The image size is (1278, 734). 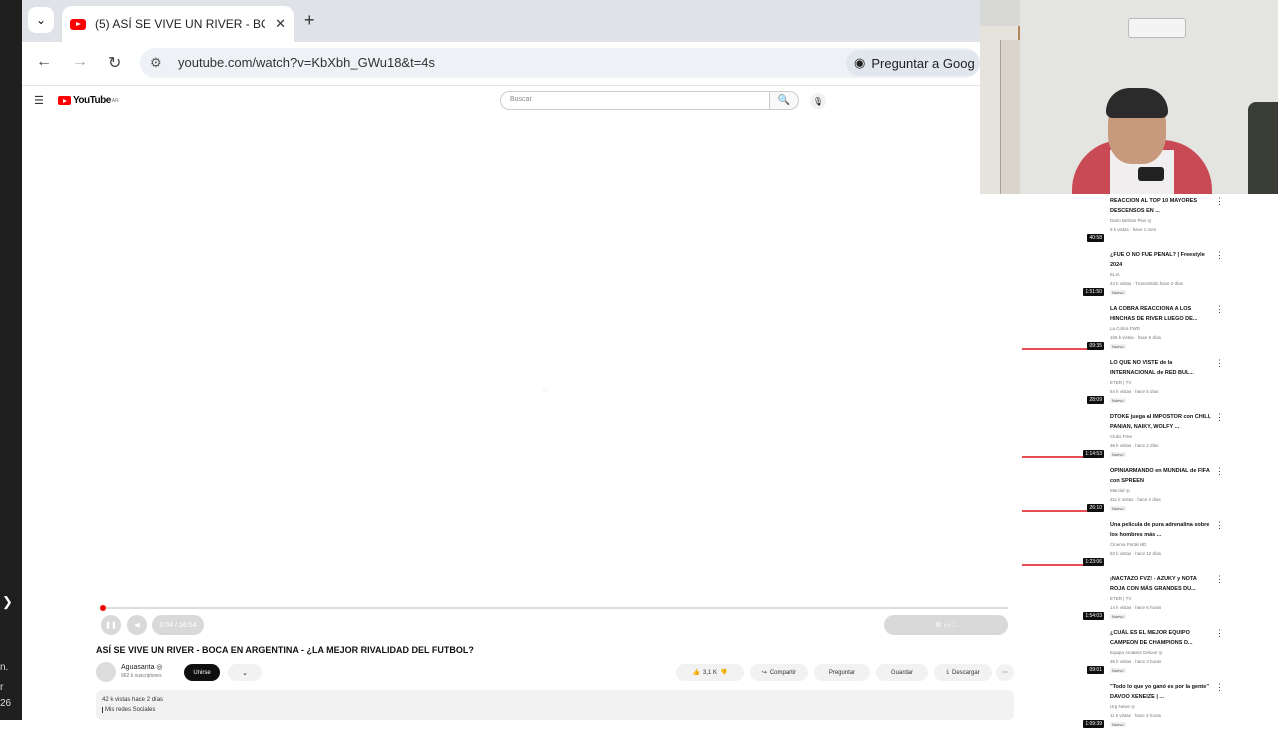 I want to click on time-display: 0:04 / 16:54, so click(x=178, y=625).